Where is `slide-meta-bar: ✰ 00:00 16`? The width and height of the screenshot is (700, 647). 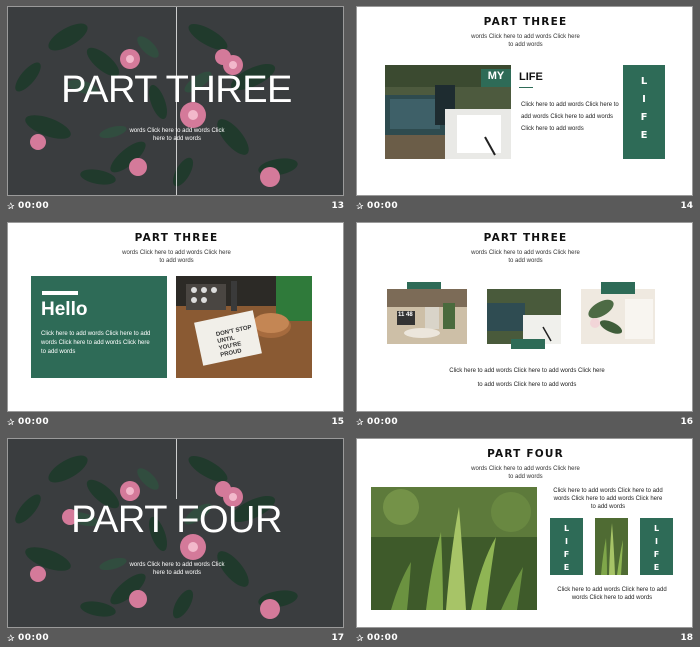
slide-meta-bar: ✰ 00:00 16 is located at coordinates (524, 424).